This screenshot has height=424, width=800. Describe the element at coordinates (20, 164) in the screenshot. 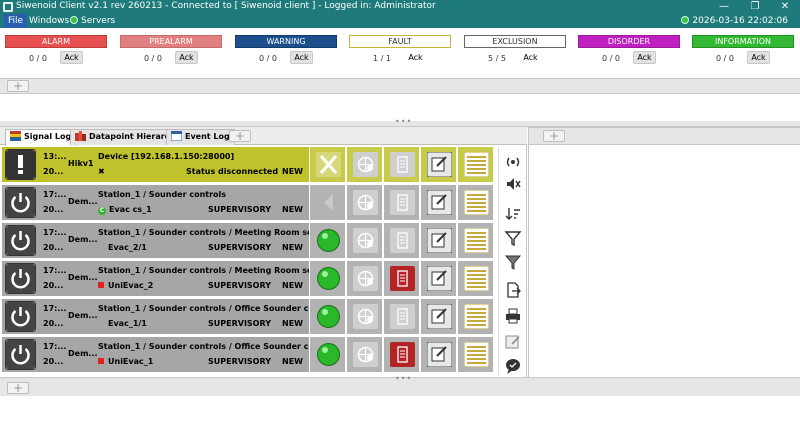

I see `exclamation-icon` at that location.